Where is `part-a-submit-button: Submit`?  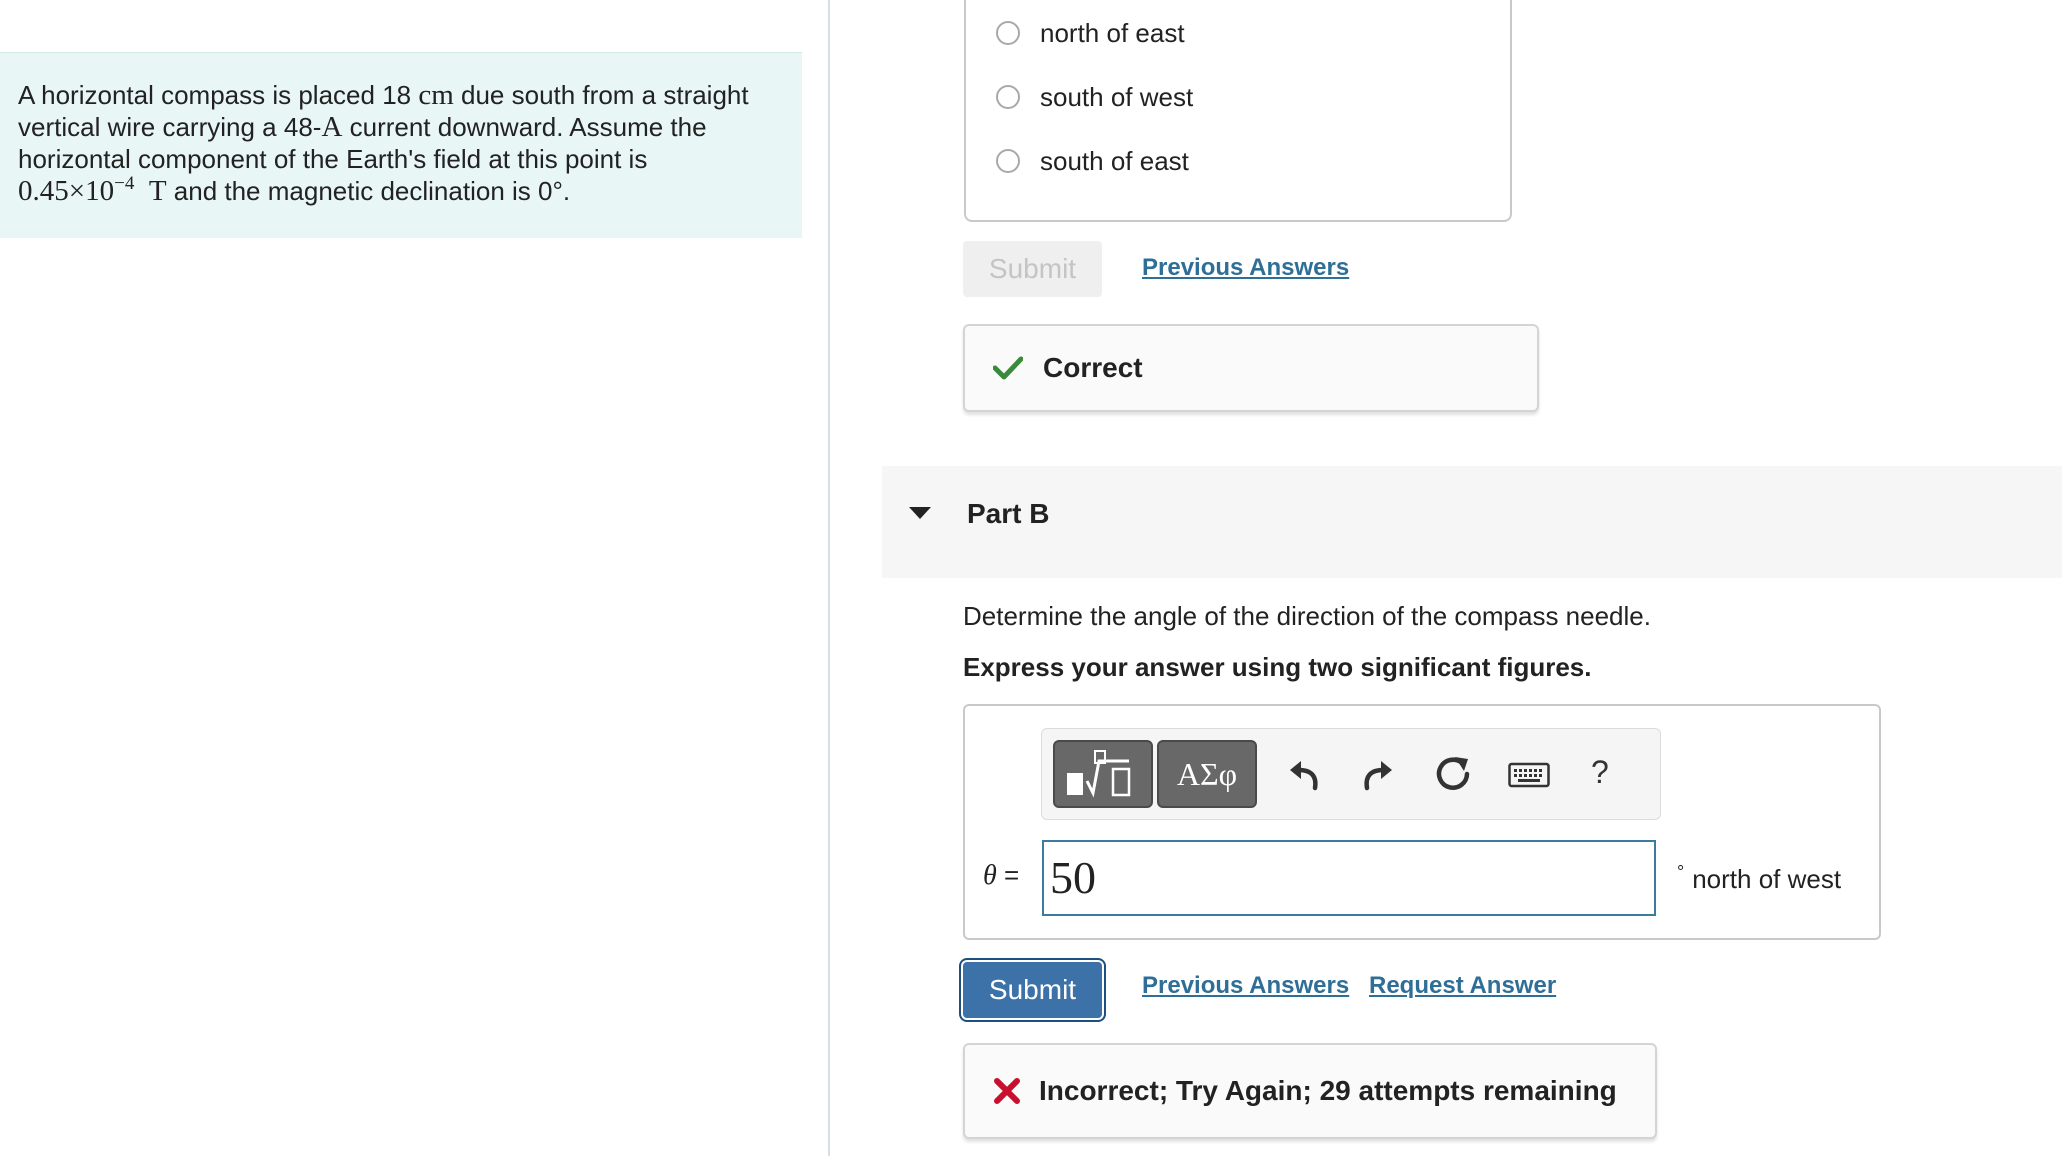
part-a-submit-button: Submit is located at coordinates (1032, 269).